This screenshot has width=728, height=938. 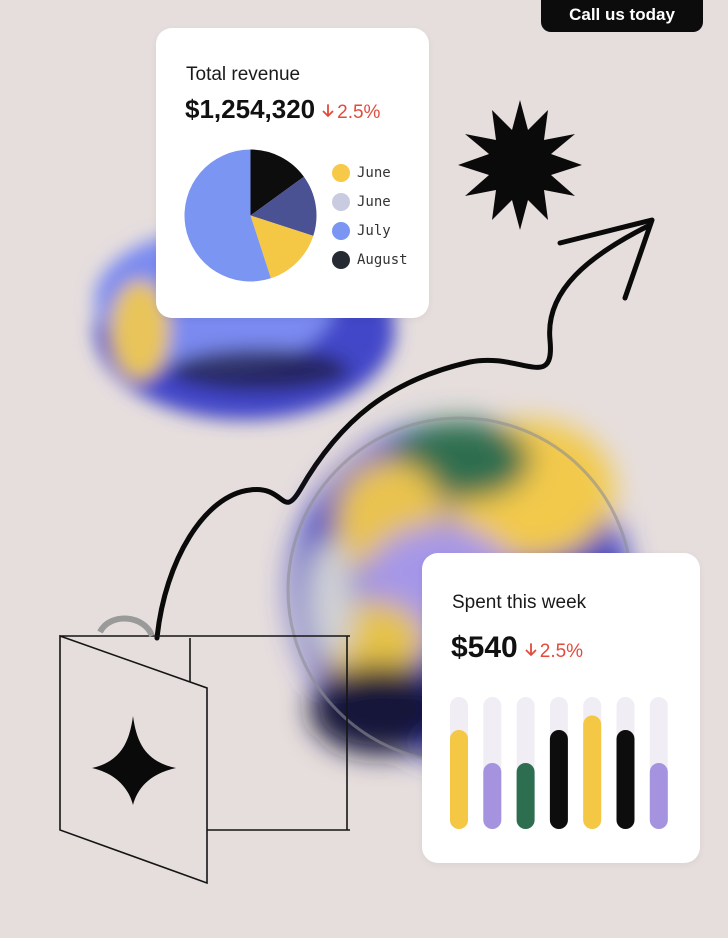 I want to click on pie-legend: June June July August, so click(x=370, y=216).